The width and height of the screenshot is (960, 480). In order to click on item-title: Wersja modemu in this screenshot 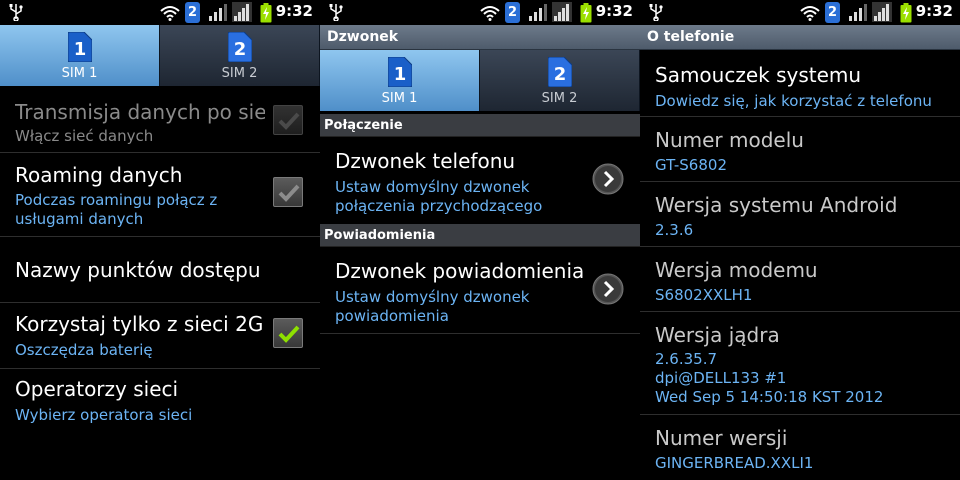, I will do `click(736, 270)`.